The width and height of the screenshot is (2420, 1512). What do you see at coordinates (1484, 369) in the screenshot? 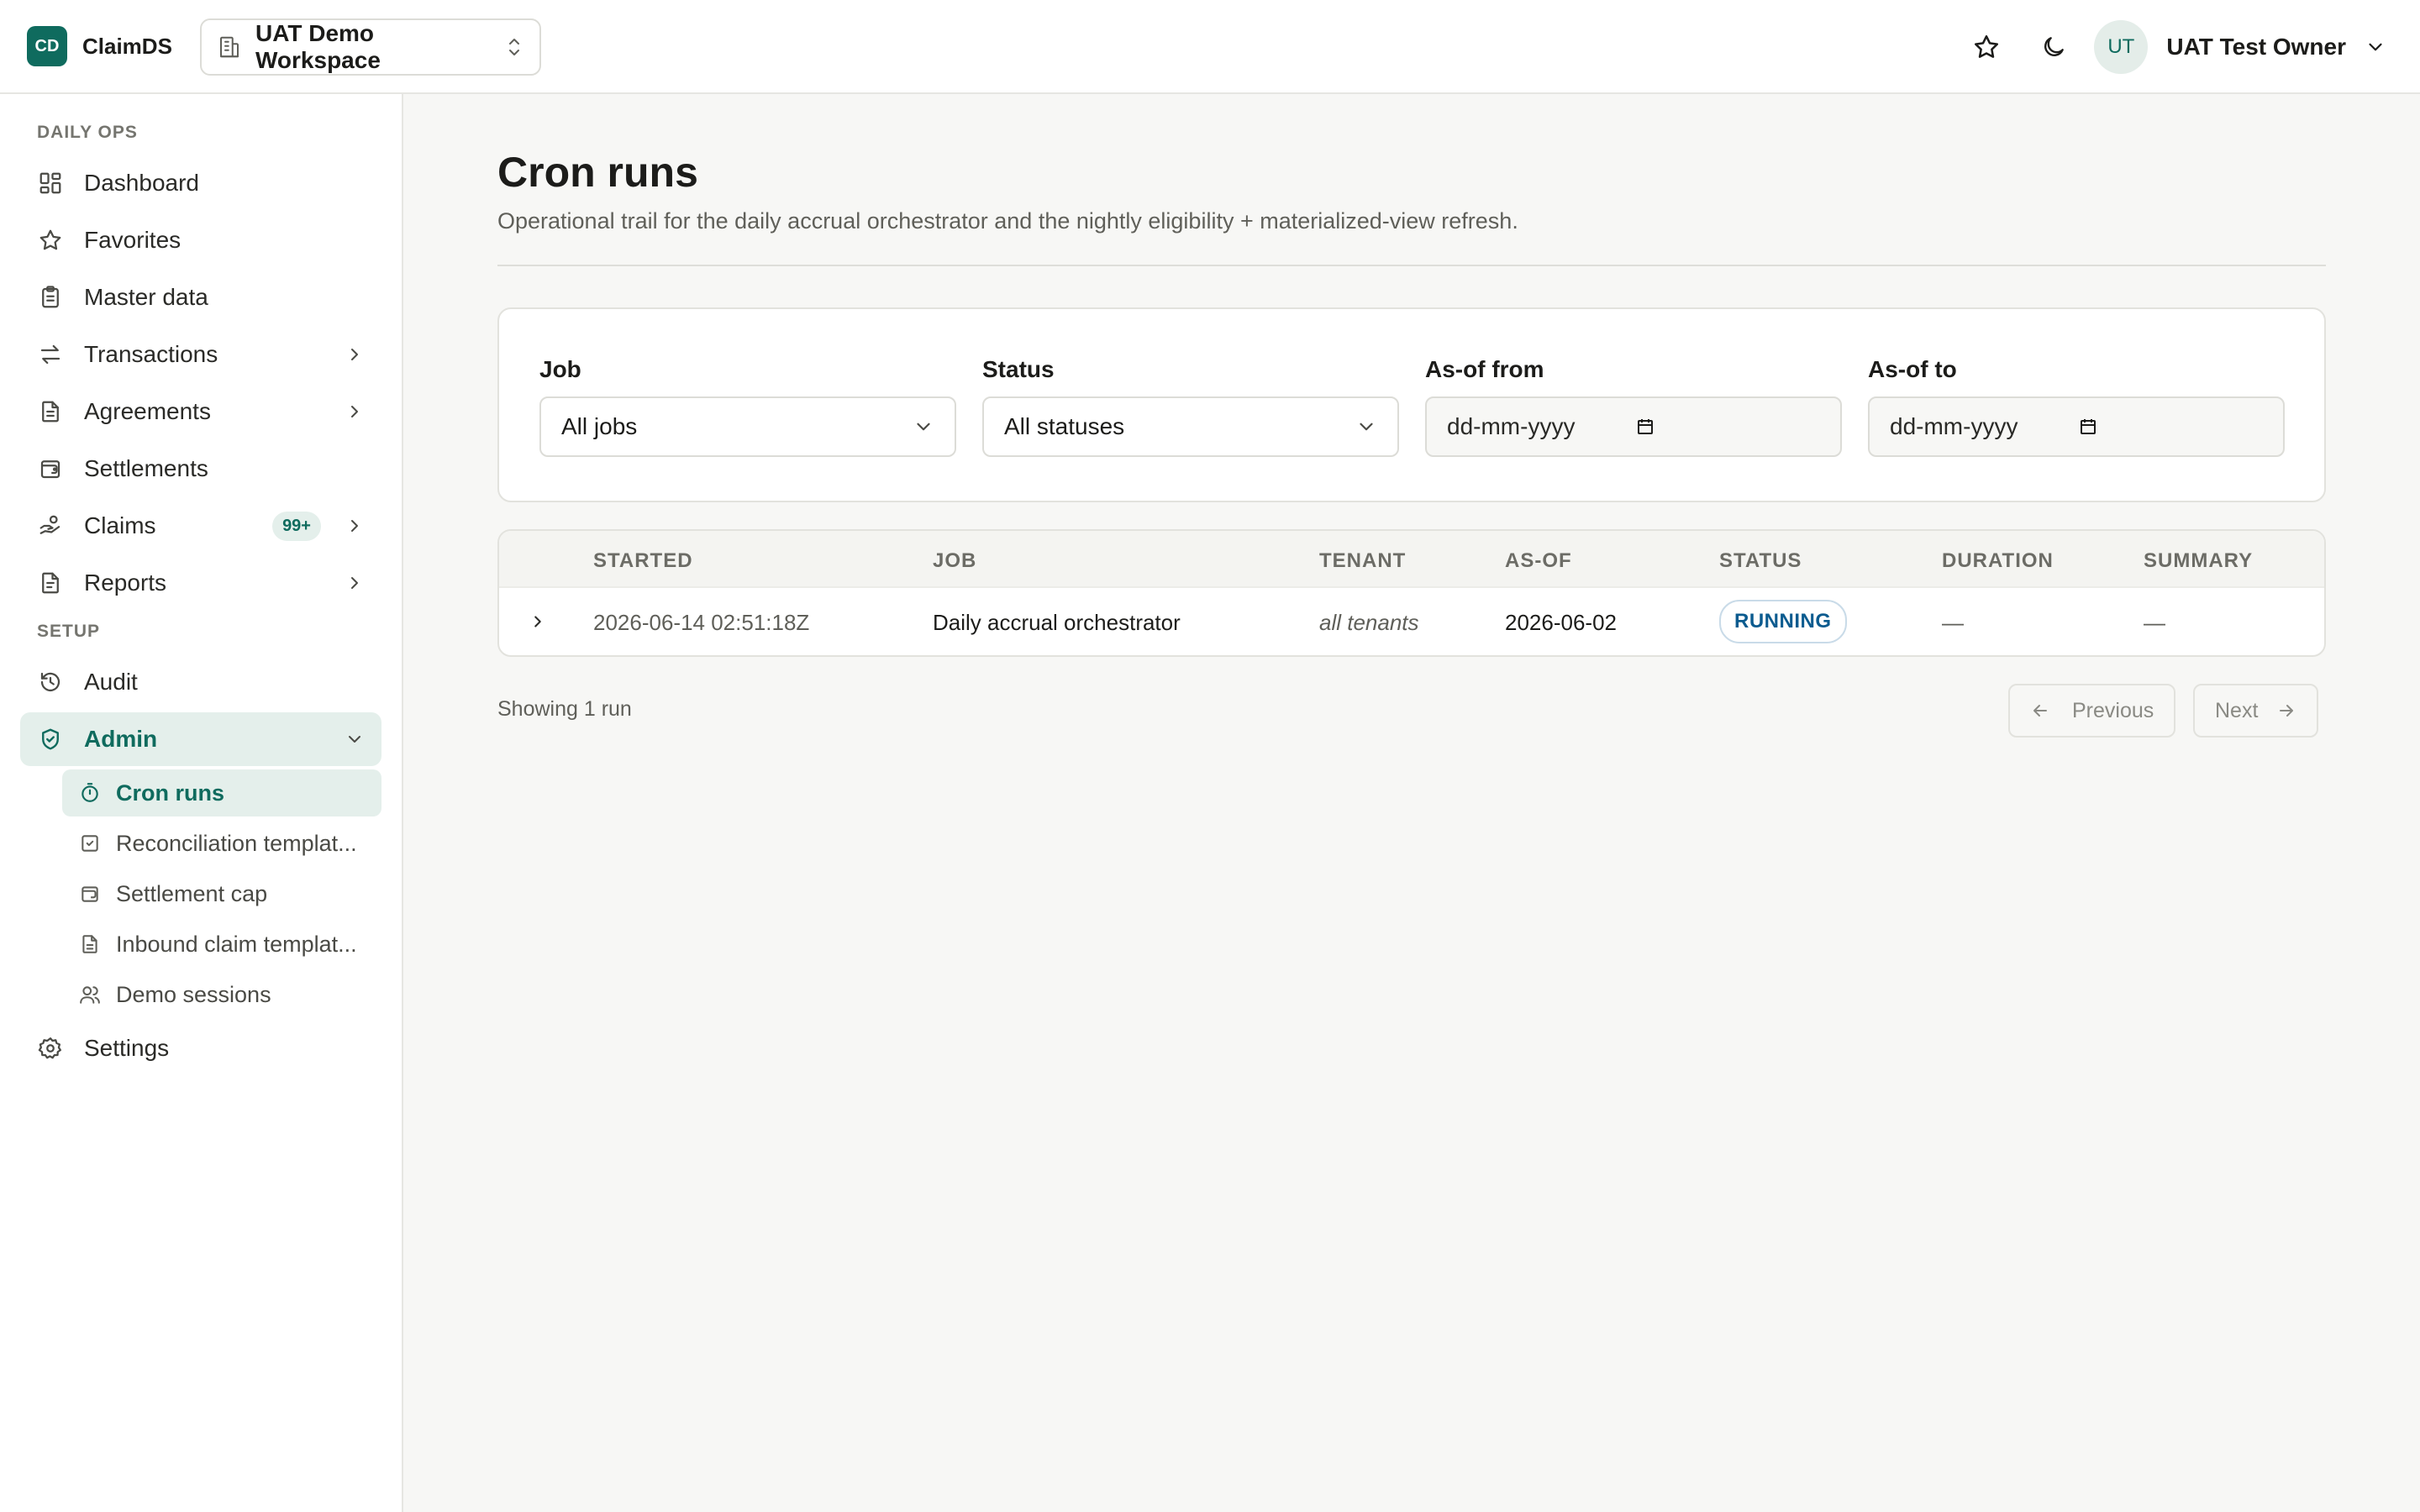
I see `as-of-from-label: As-of from` at bounding box center [1484, 369].